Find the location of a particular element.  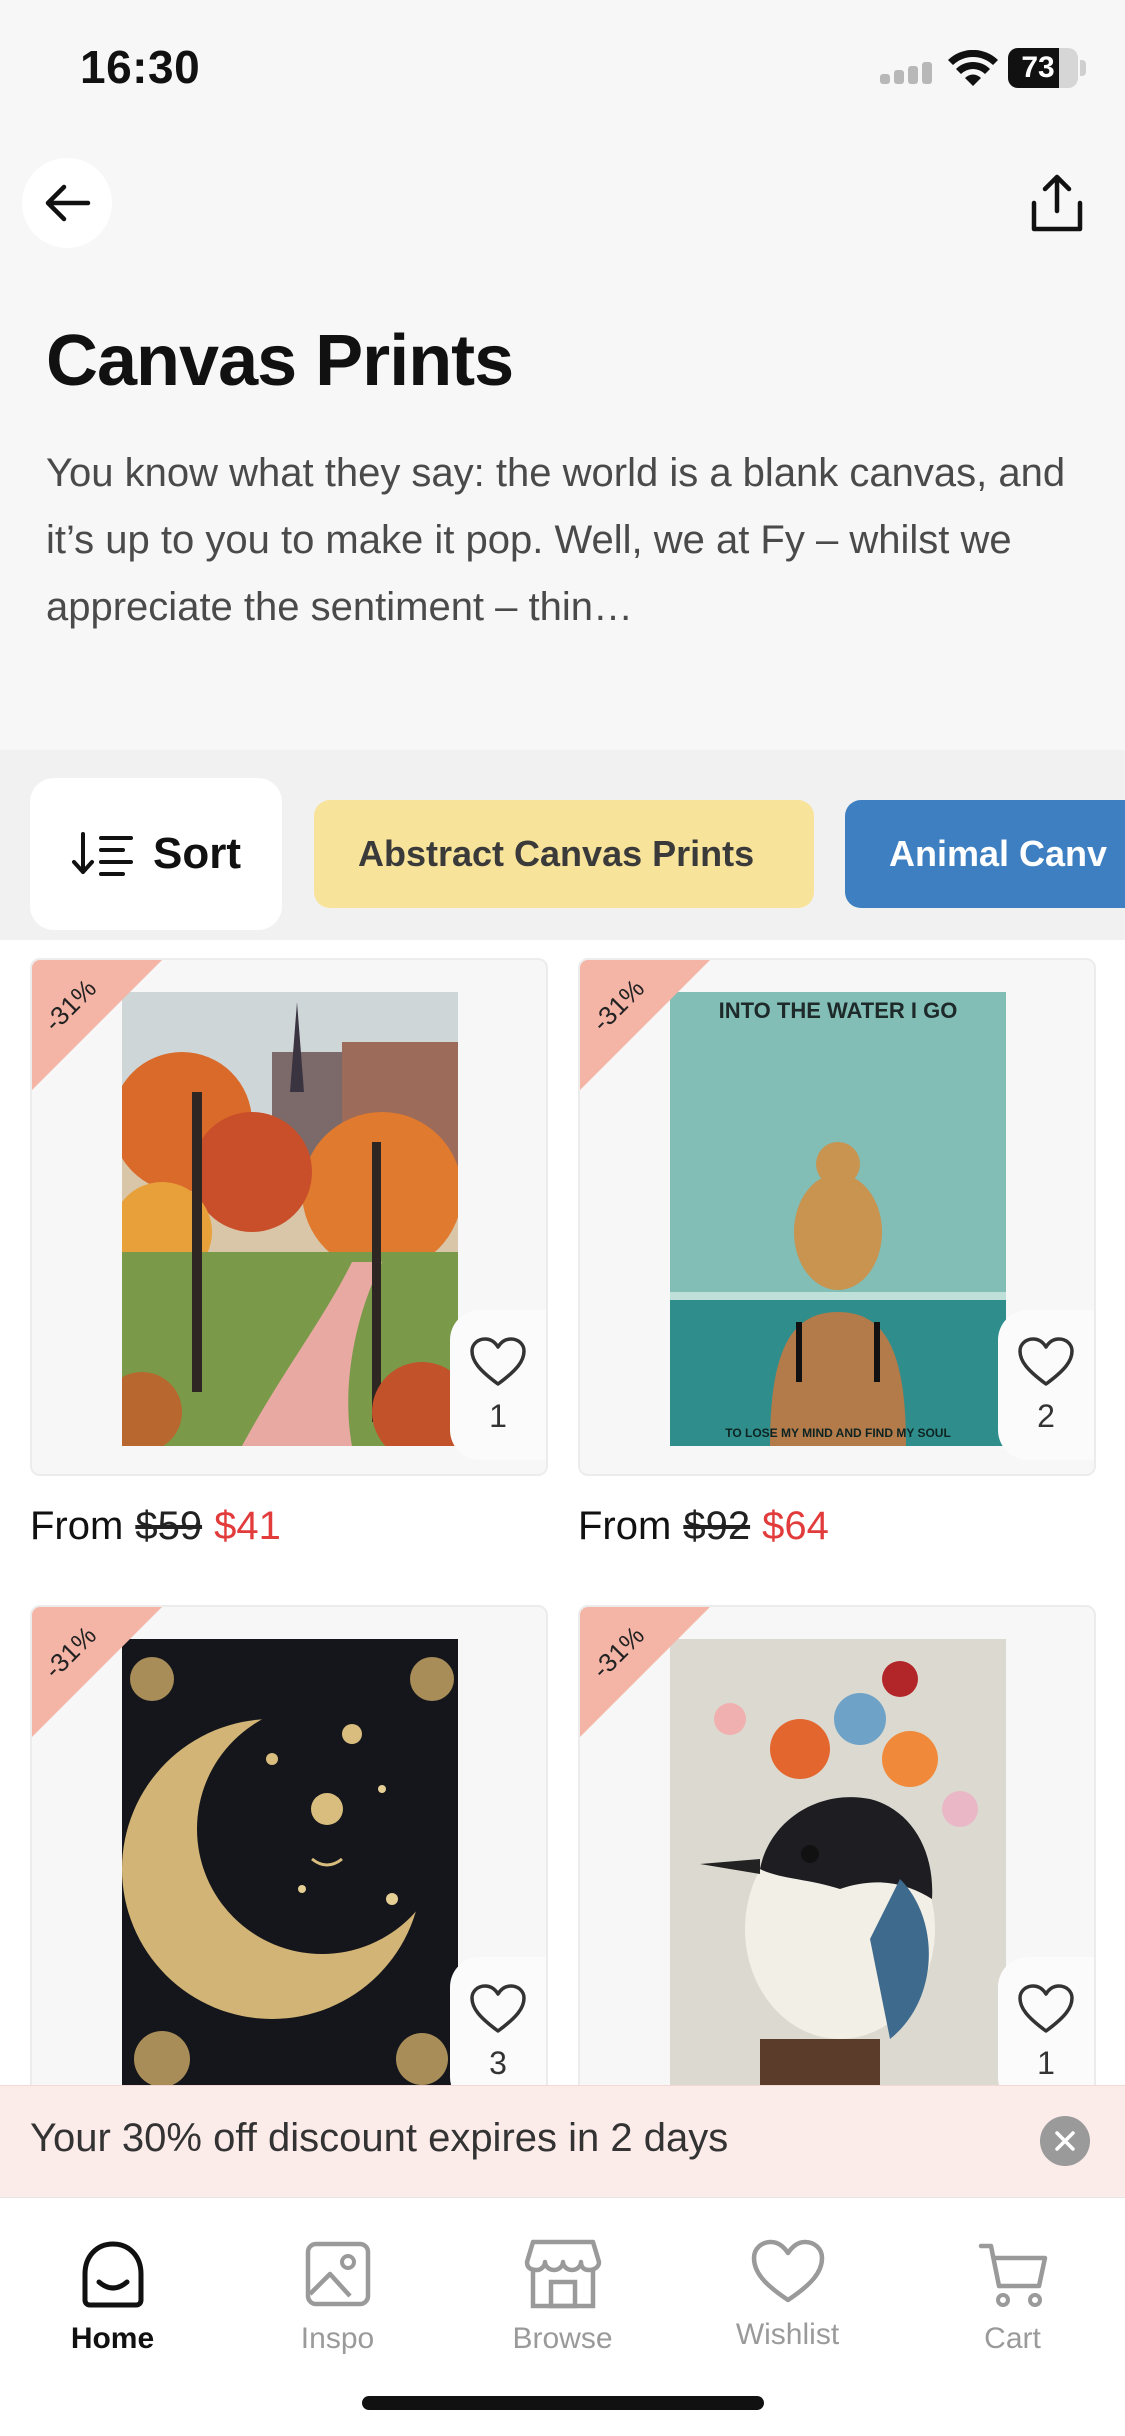

battery-cap is located at coordinates (1083, 68).